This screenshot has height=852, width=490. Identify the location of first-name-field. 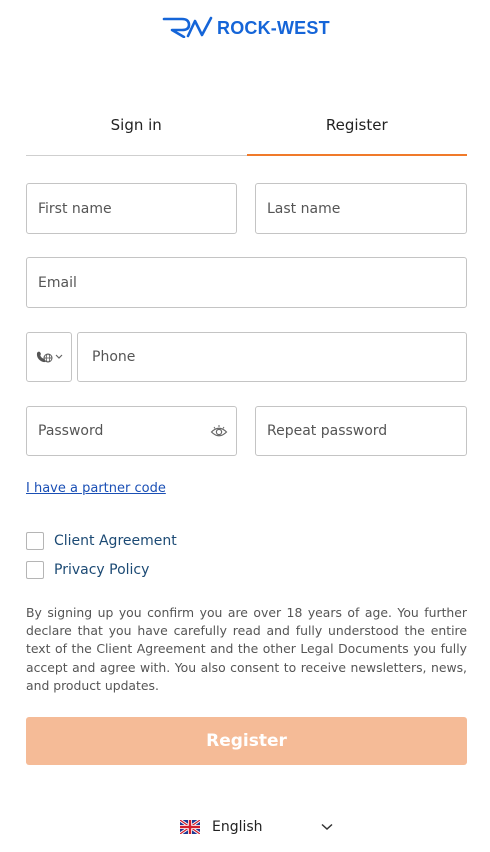
(131, 208).